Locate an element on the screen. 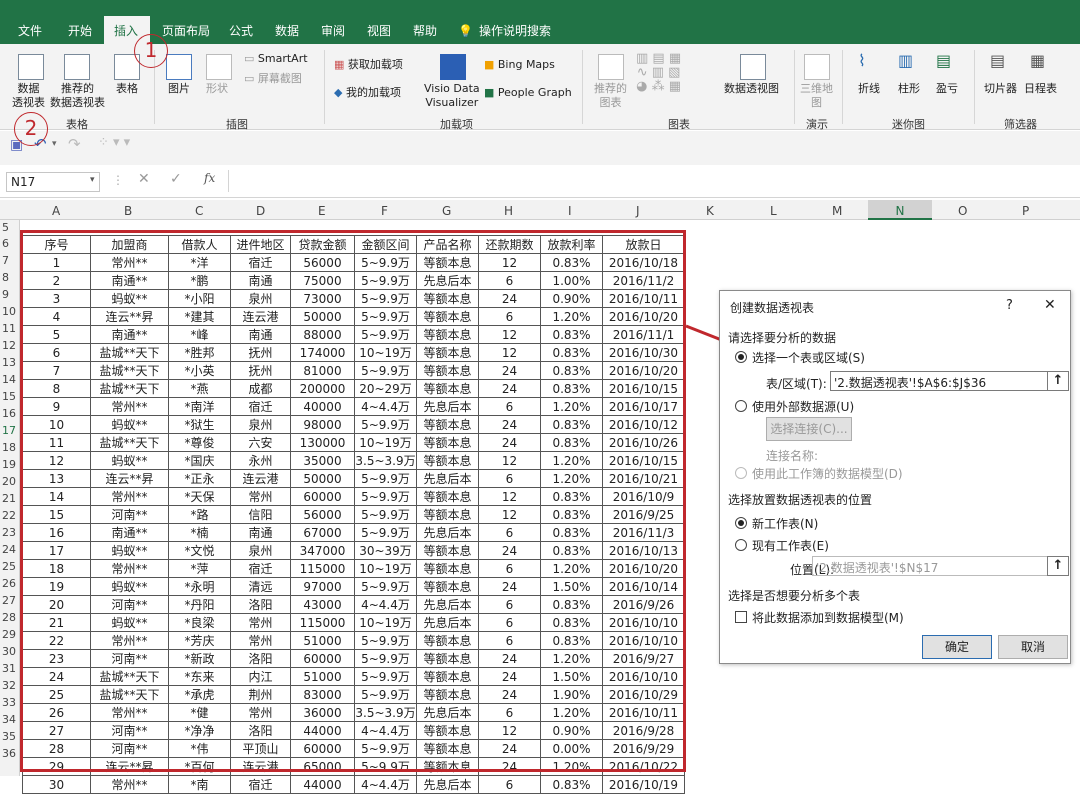 This screenshot has width=1080, height=794. more-commands-icon: ⁘ ▾ ▾ is located at coordinates (114, 142).